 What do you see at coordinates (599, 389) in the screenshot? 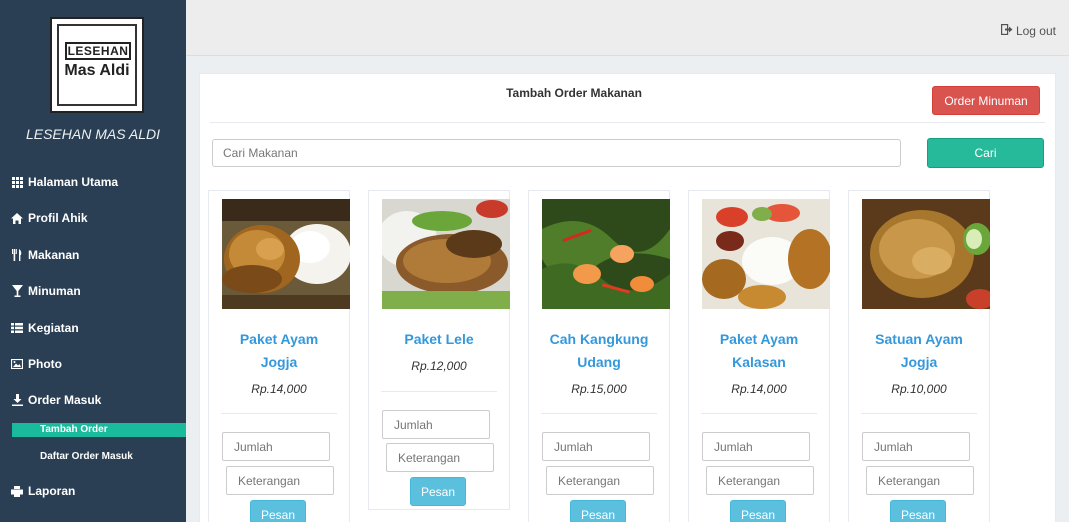
I see `product-price: Rp.15,000` at bounding box center [599, 389].